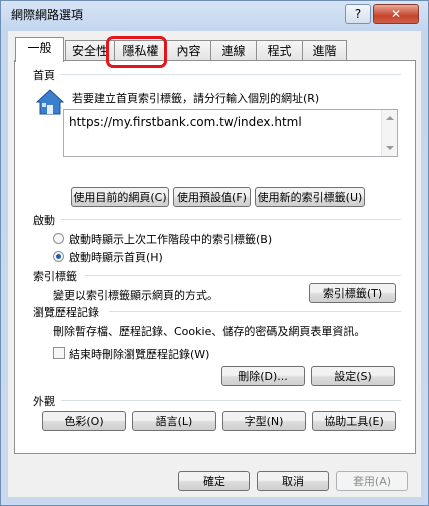  What do you see at coordinates (44, 75) in the screenshot?
I see `homepage-group-label: 首頁` at bounding box center [44, 75].